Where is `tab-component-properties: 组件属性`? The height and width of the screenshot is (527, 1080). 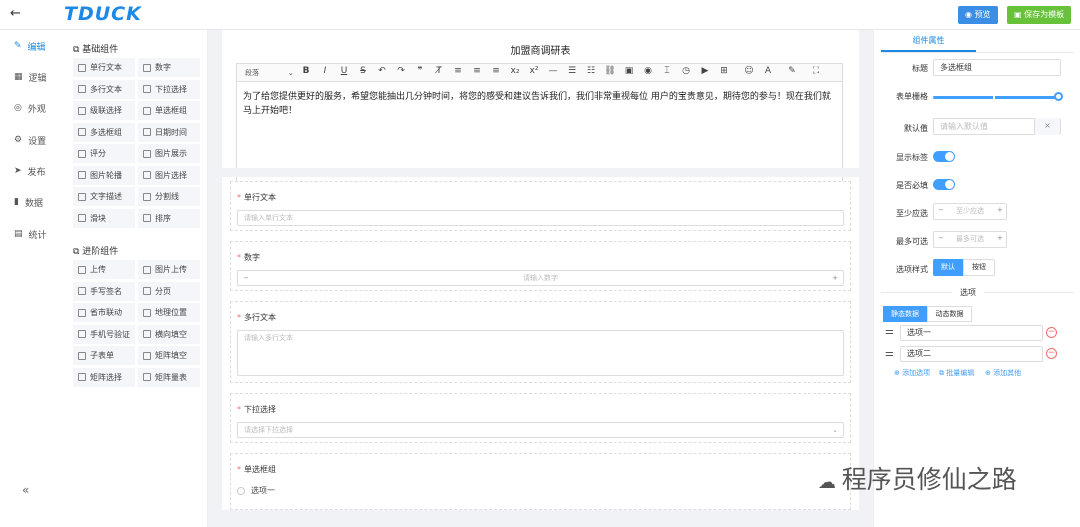 tab-component-properties: 组件属性 is located at coordinates (928, 41).